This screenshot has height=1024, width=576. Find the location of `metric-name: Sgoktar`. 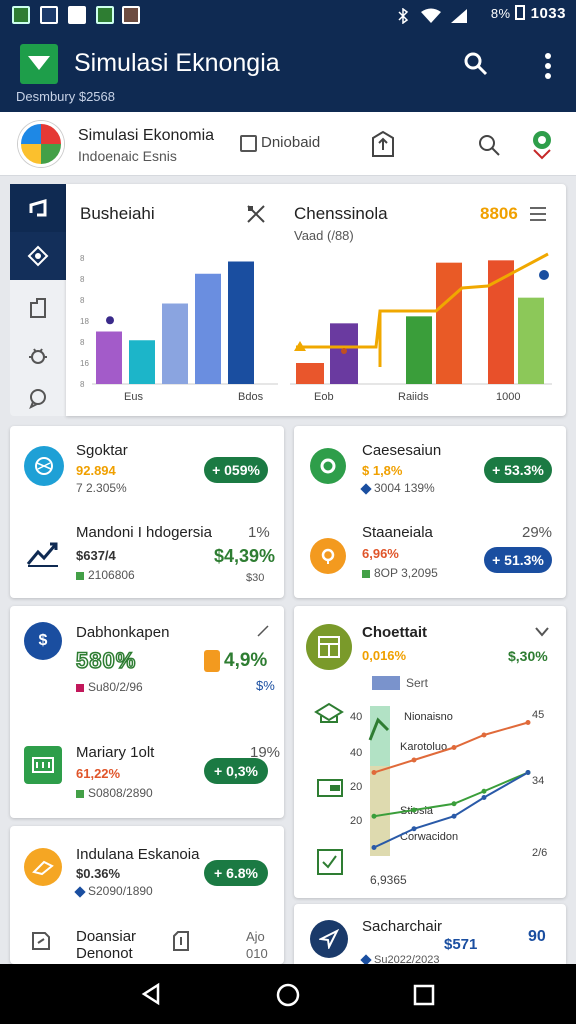

metric-name: Sgoktar is located at coordinates (102, 450).